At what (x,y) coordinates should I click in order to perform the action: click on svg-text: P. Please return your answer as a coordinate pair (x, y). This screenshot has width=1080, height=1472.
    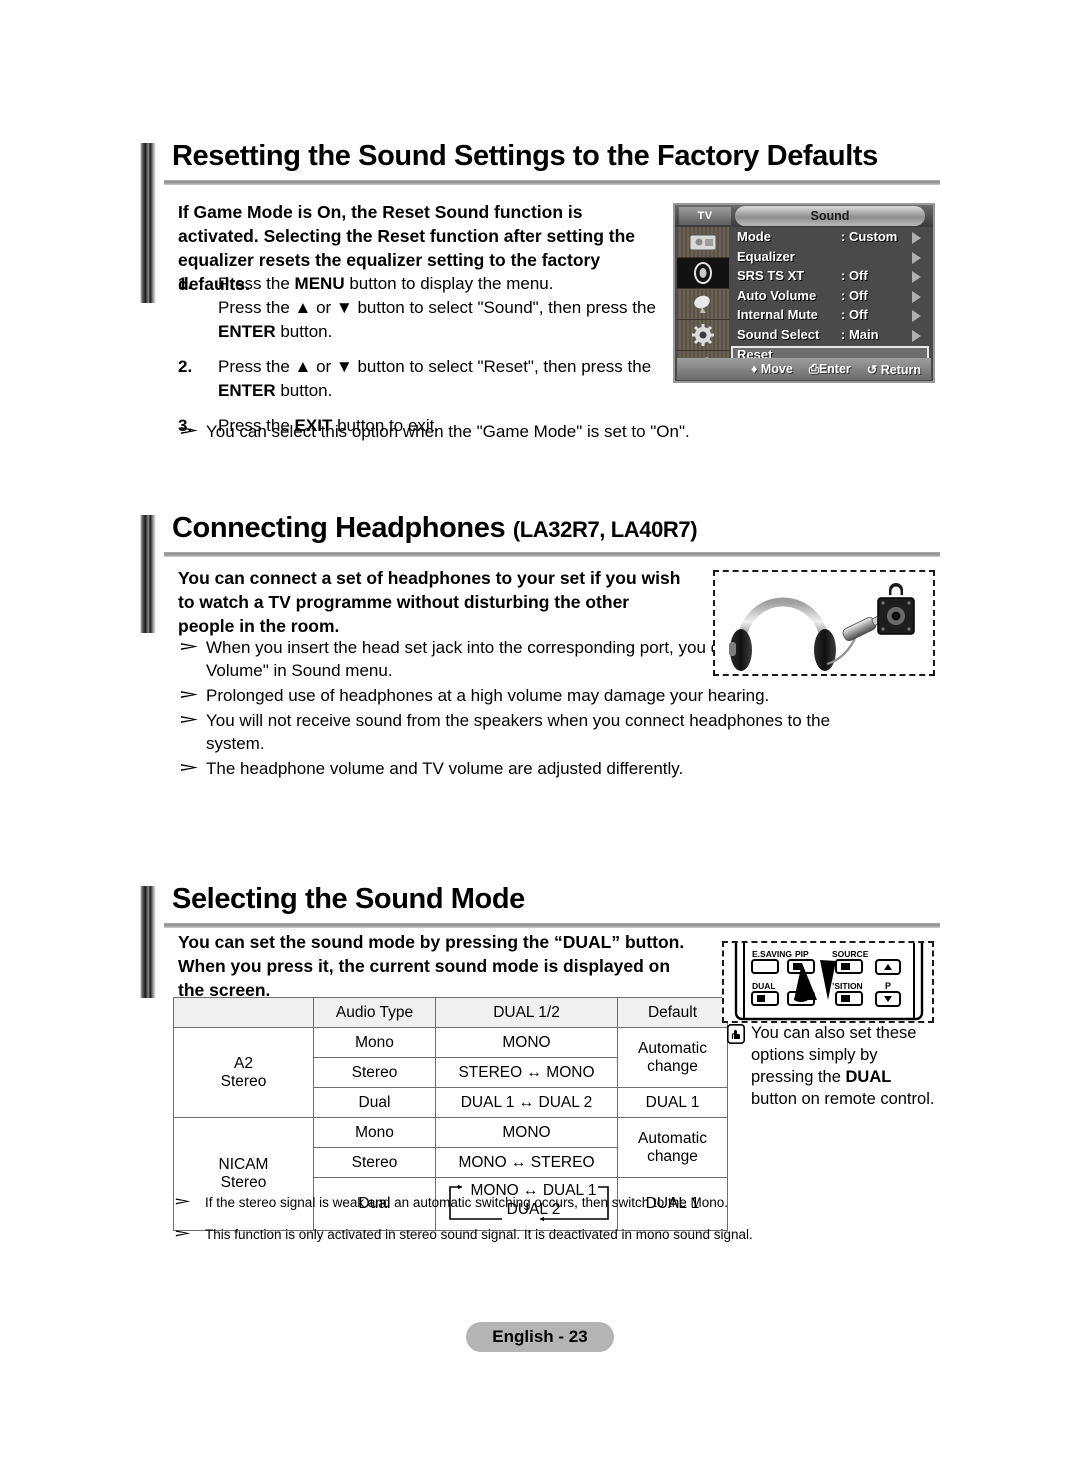
    Looking at the image, I should click on (888, 986).